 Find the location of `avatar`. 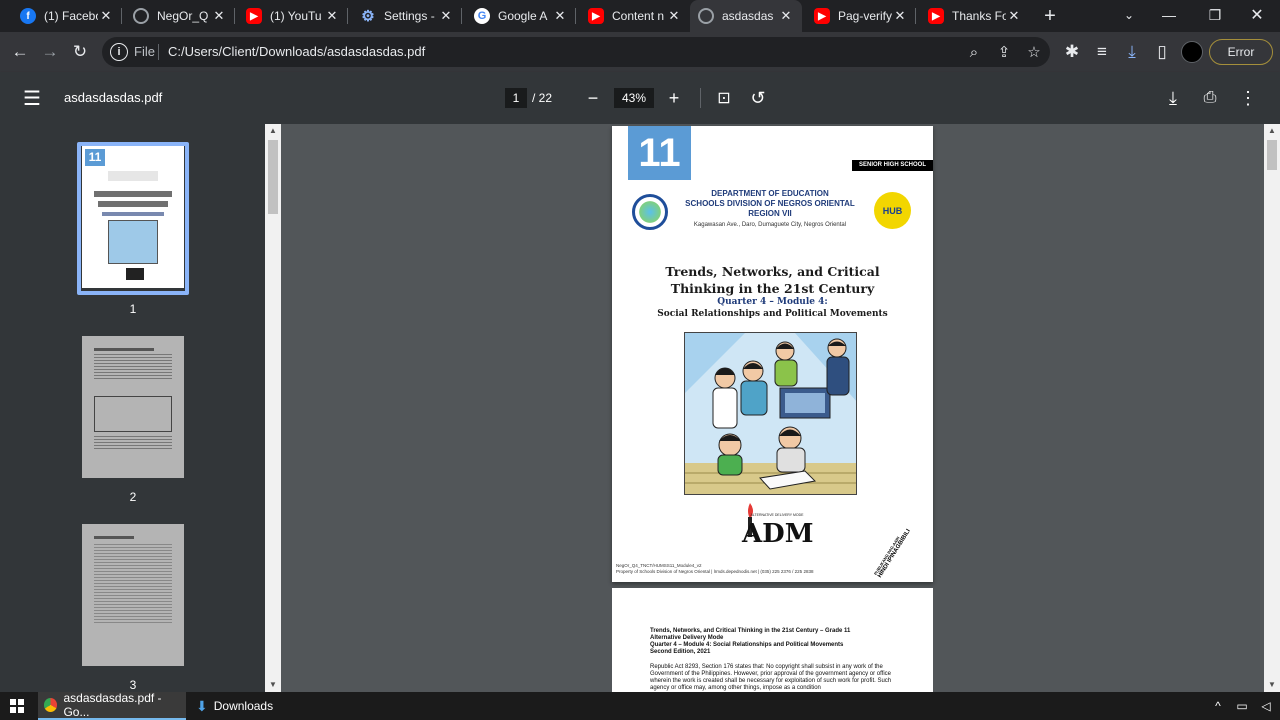

avatar is located at coordinates (1192, 52).